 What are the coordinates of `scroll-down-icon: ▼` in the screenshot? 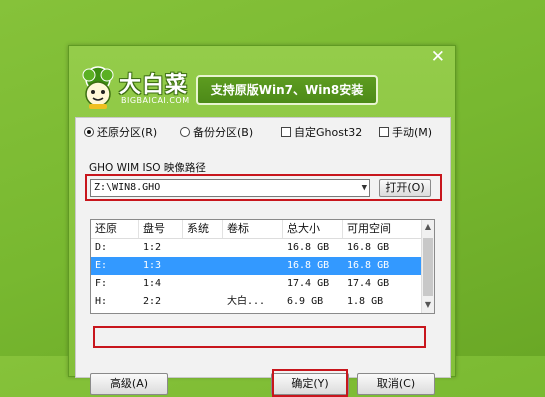 It's located at (428, 304).